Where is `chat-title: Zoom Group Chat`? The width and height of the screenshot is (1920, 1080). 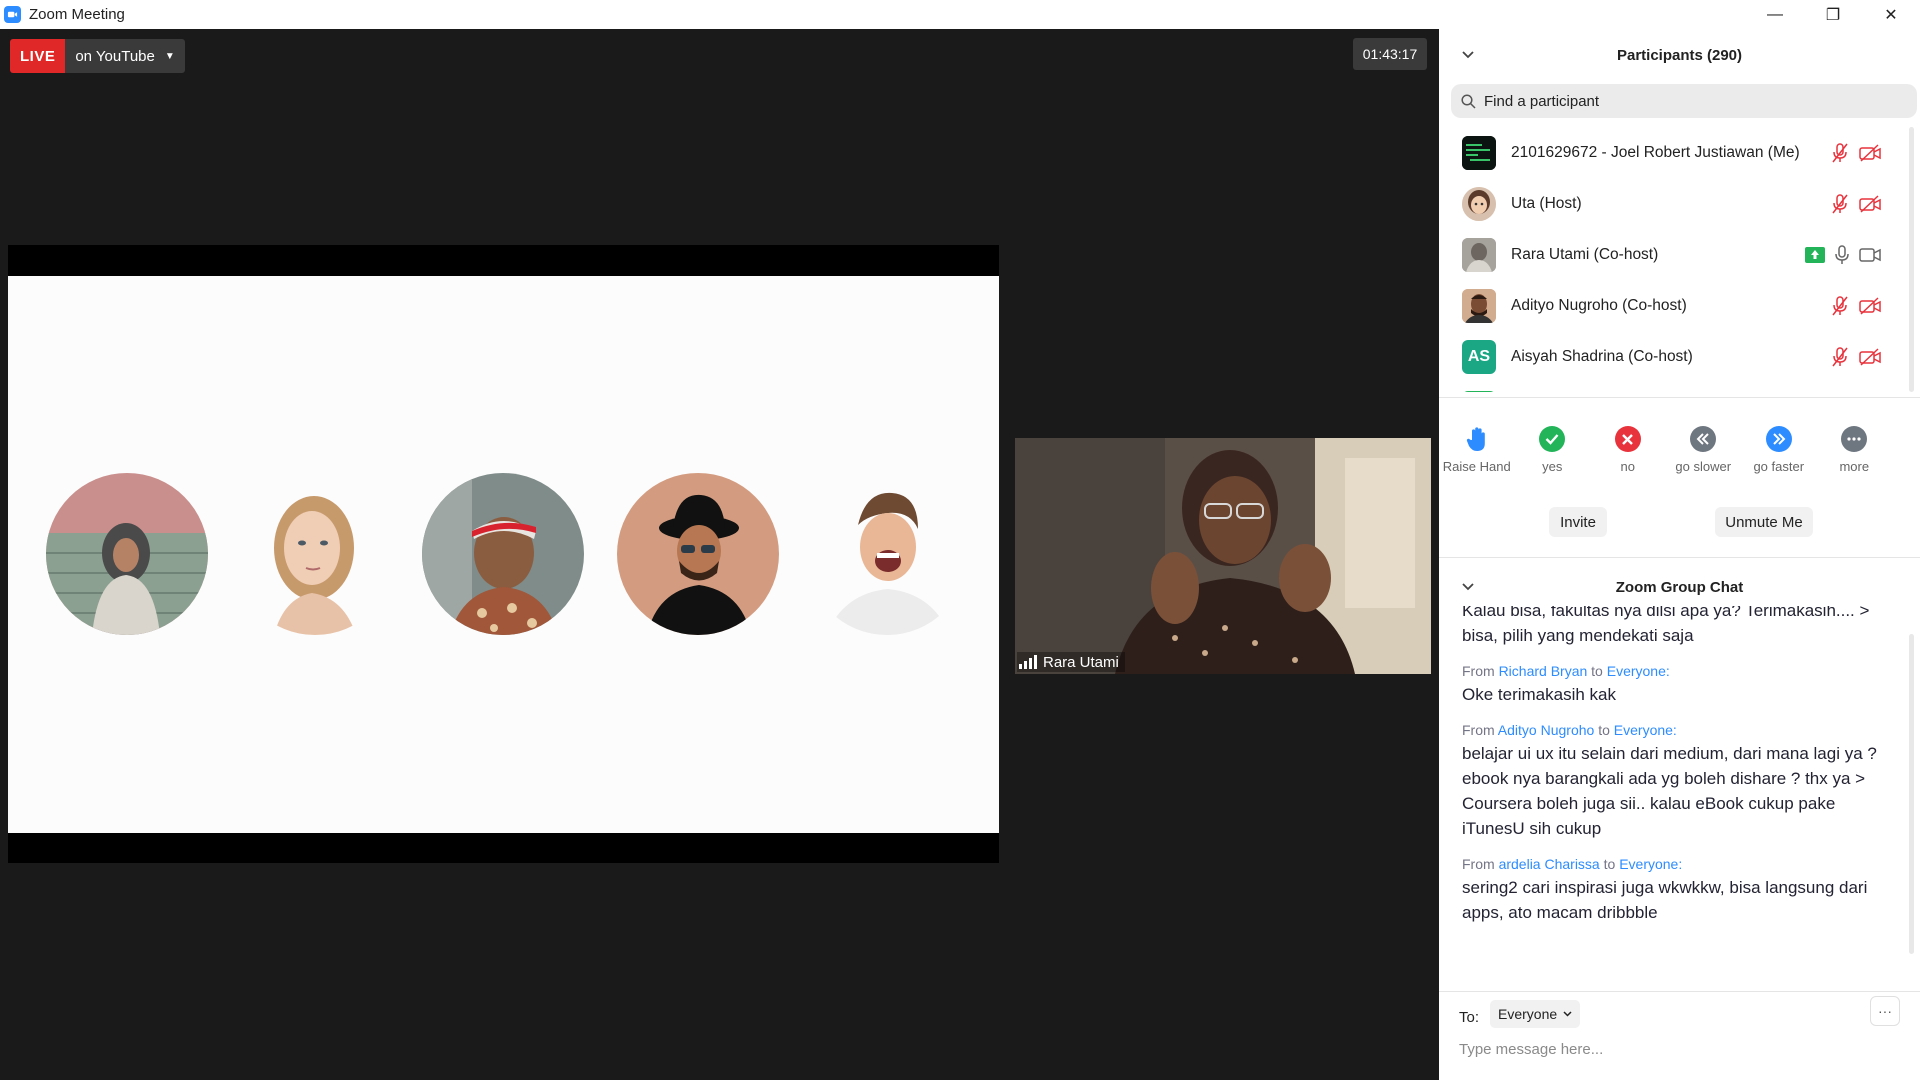
chat-title: Zoom Group Chat is located at coordinates (1679, 587).